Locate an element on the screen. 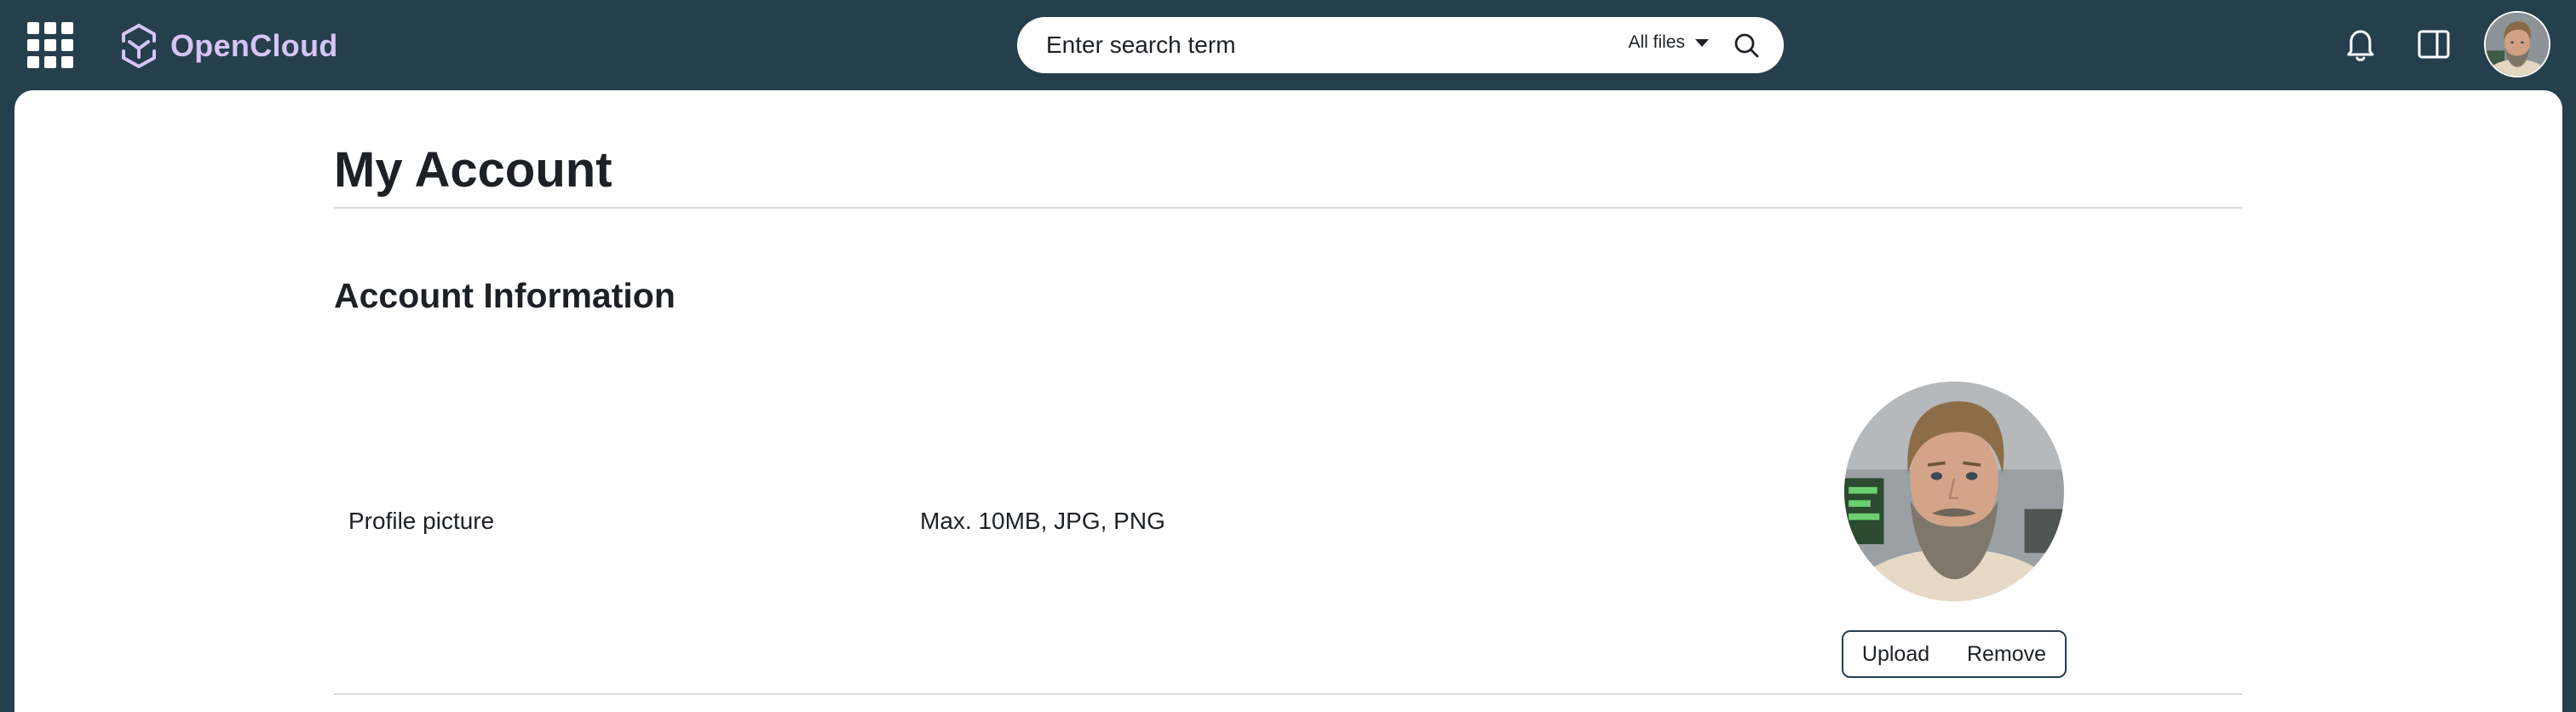  sidebar-toggle-icon is located at coordinates (2433, 45).